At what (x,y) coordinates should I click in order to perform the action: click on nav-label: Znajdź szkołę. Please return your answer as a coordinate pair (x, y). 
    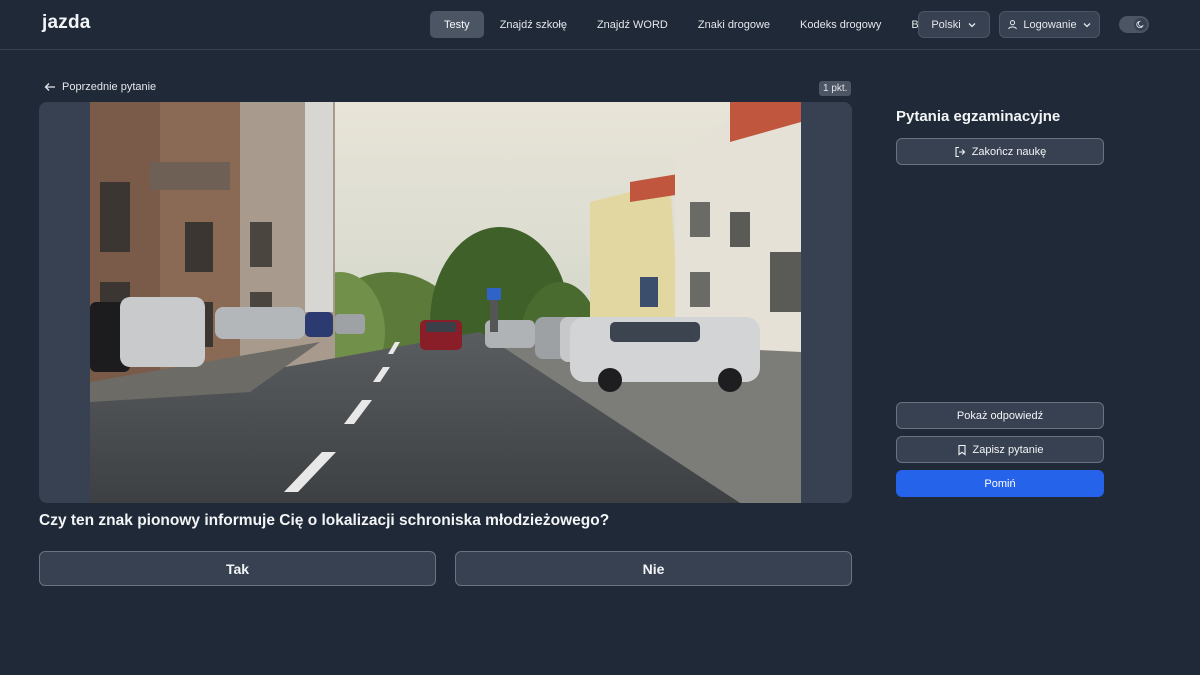
    Looking at the image, I should click on (533, 24).